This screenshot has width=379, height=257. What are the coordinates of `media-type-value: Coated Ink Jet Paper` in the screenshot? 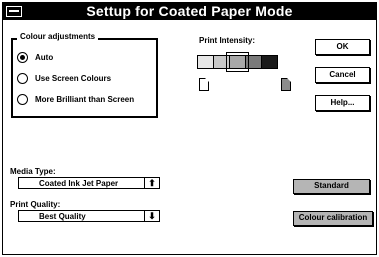 It's located at (79, 183).